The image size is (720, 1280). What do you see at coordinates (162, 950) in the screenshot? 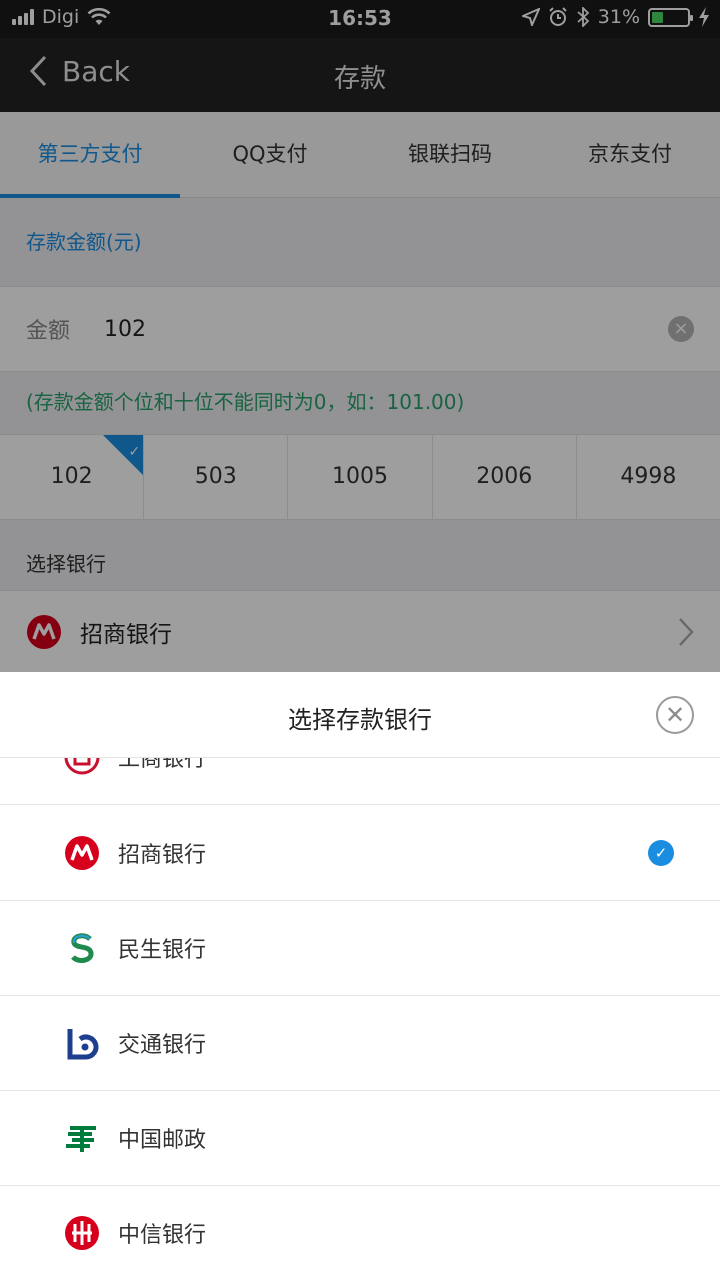
I see `bank-name: 民生银行` at bounding box center [162, 950].